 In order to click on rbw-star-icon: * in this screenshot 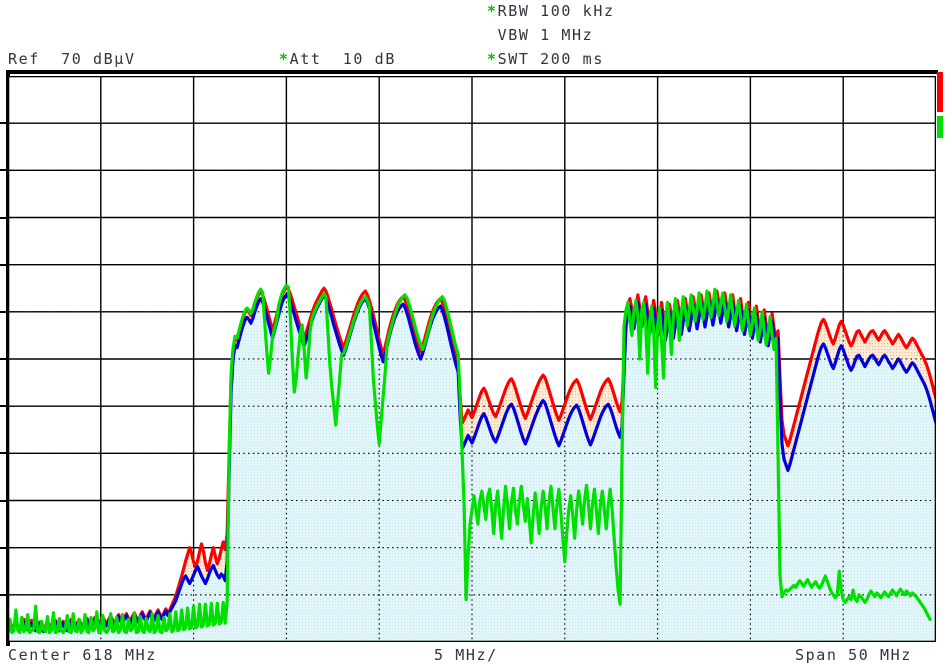, I will do `click(492, 11)`.